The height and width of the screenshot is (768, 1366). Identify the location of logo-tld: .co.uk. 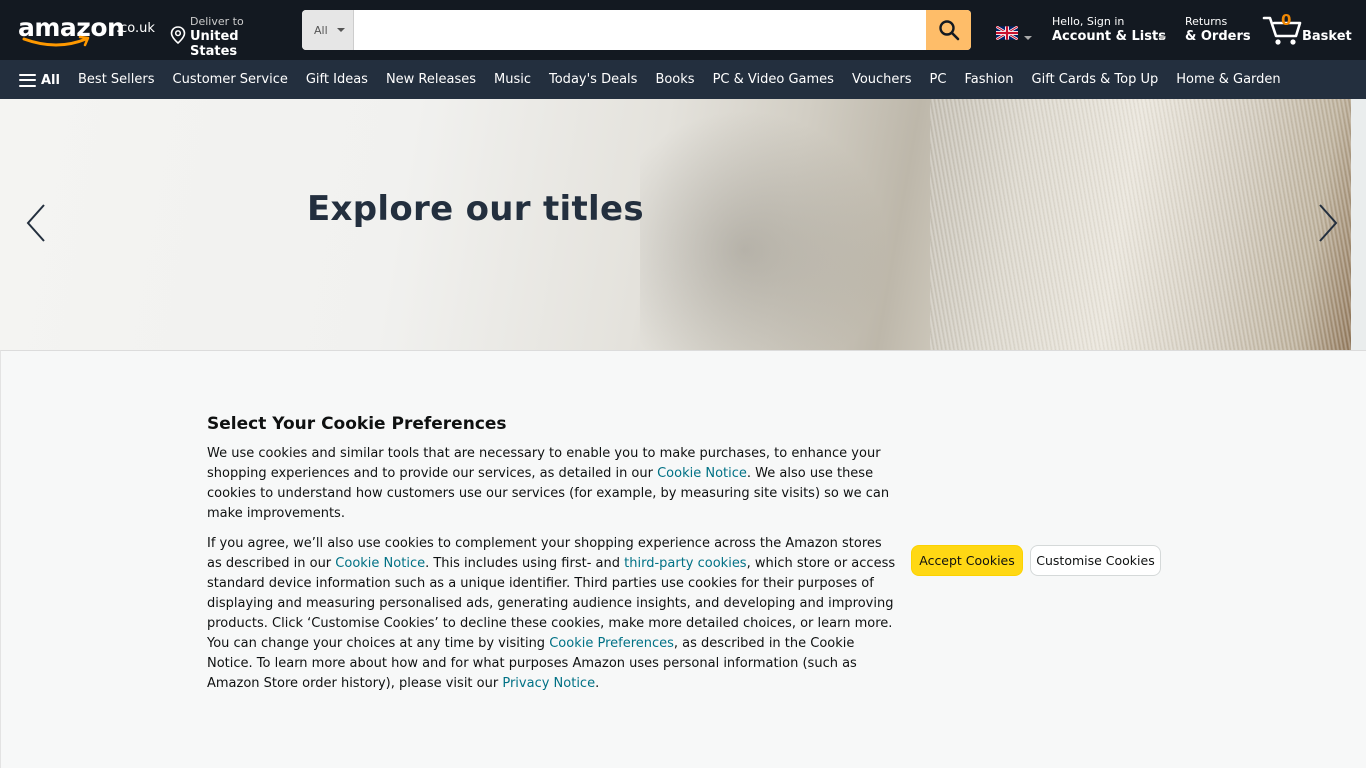
(135, 28).